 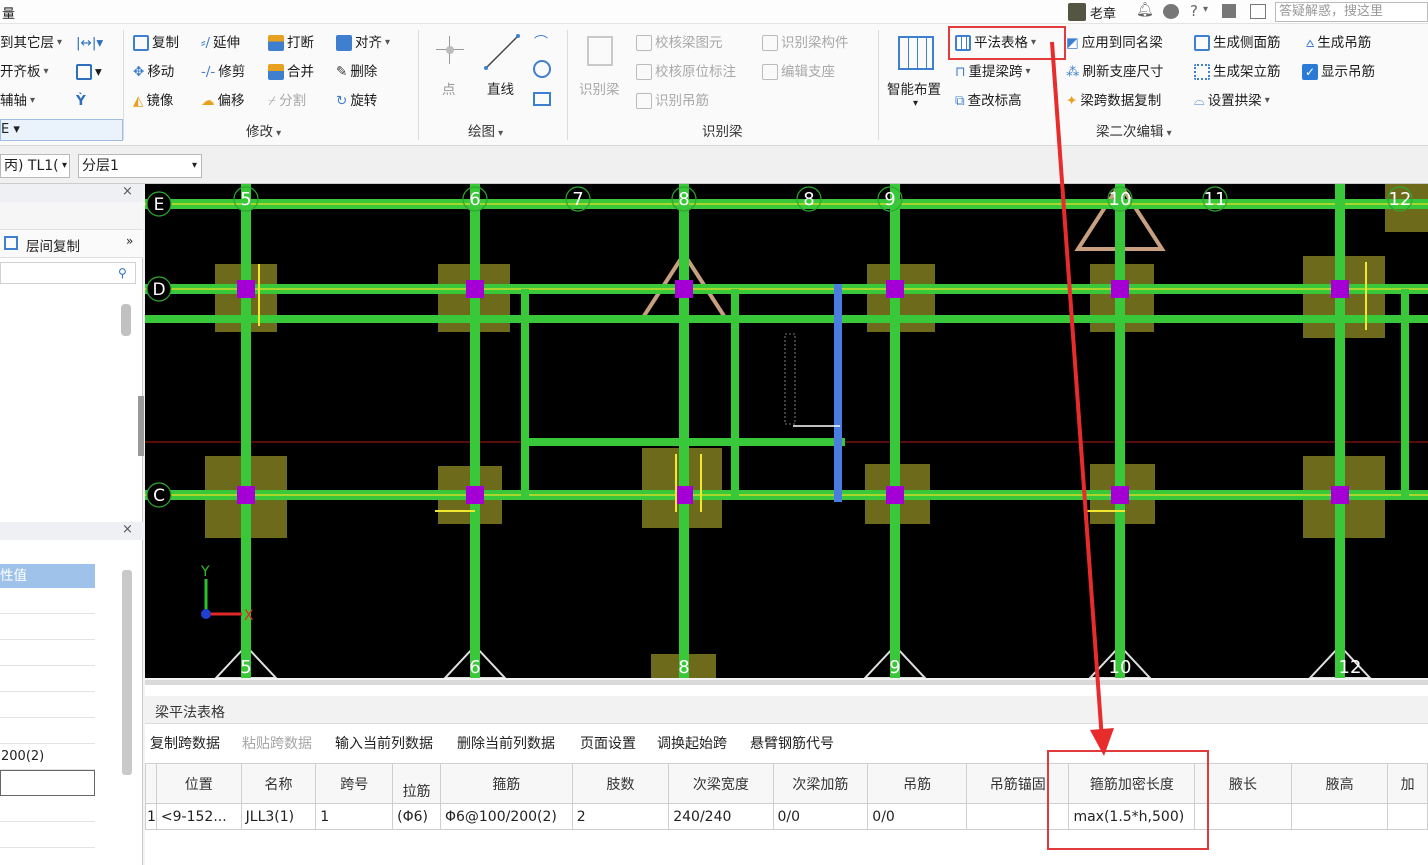 What do you see at coordinates (24, 72) in the screenshot?
I see `align-slab-button: 开齐板` at bounding box center [24, 72].